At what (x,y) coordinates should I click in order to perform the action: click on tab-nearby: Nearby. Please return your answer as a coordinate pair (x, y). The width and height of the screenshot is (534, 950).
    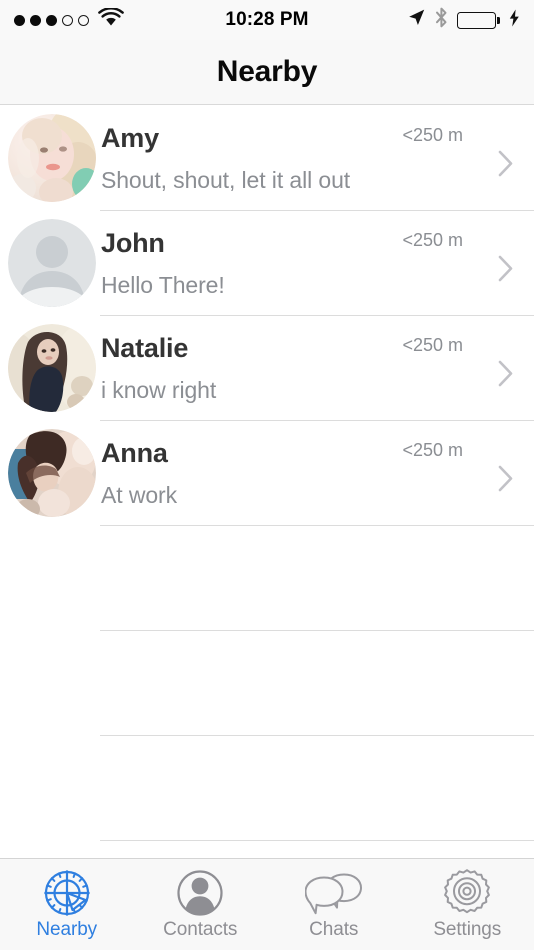
    Looking at the image, I should click on (67, 904).